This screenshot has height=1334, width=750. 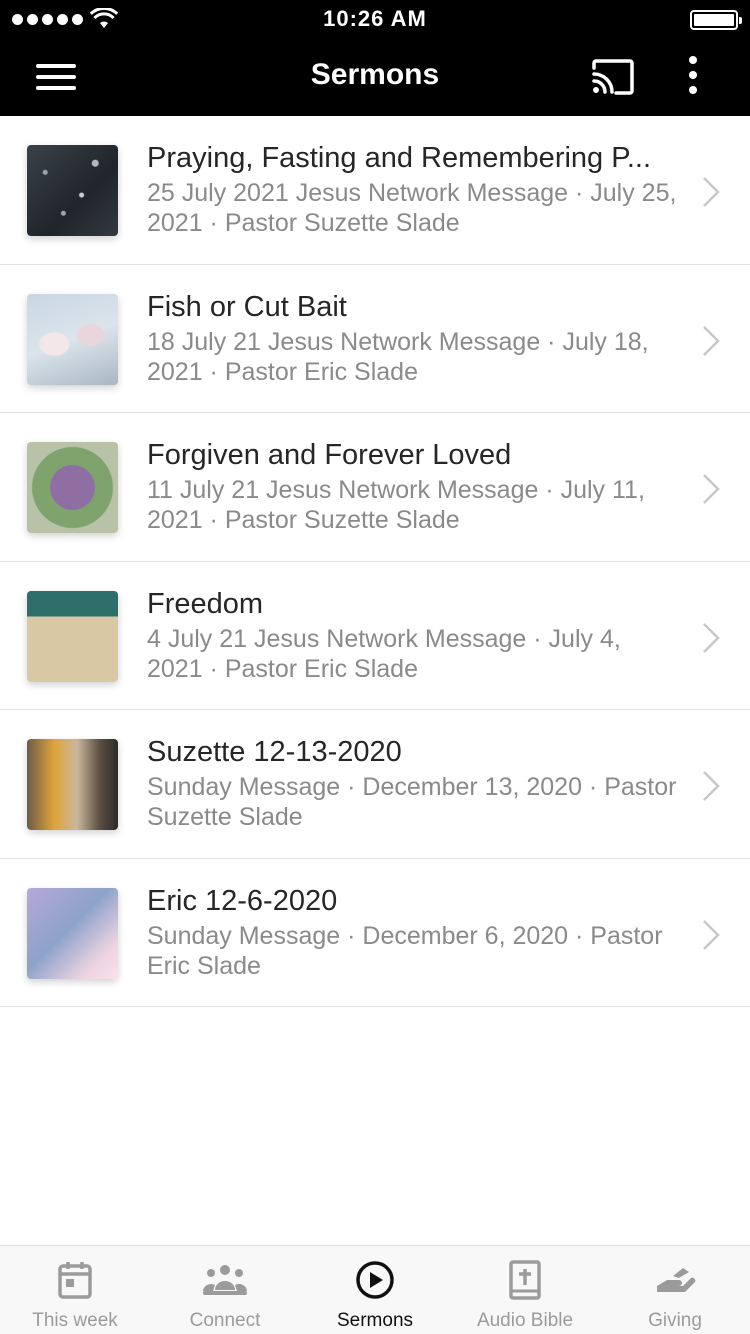 What do you see at coordinates (72, 636) in the screenshot?
I see `typewriter-thumbnail` at bounding box center [72, 636].